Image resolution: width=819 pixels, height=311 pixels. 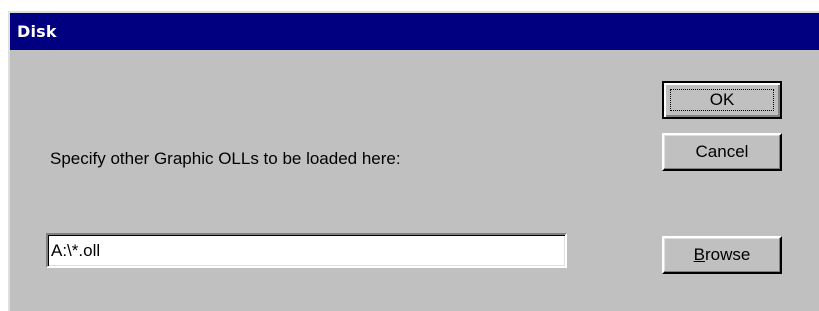 I want to click on ok-button-label: OK, so click(x=722, y=99).